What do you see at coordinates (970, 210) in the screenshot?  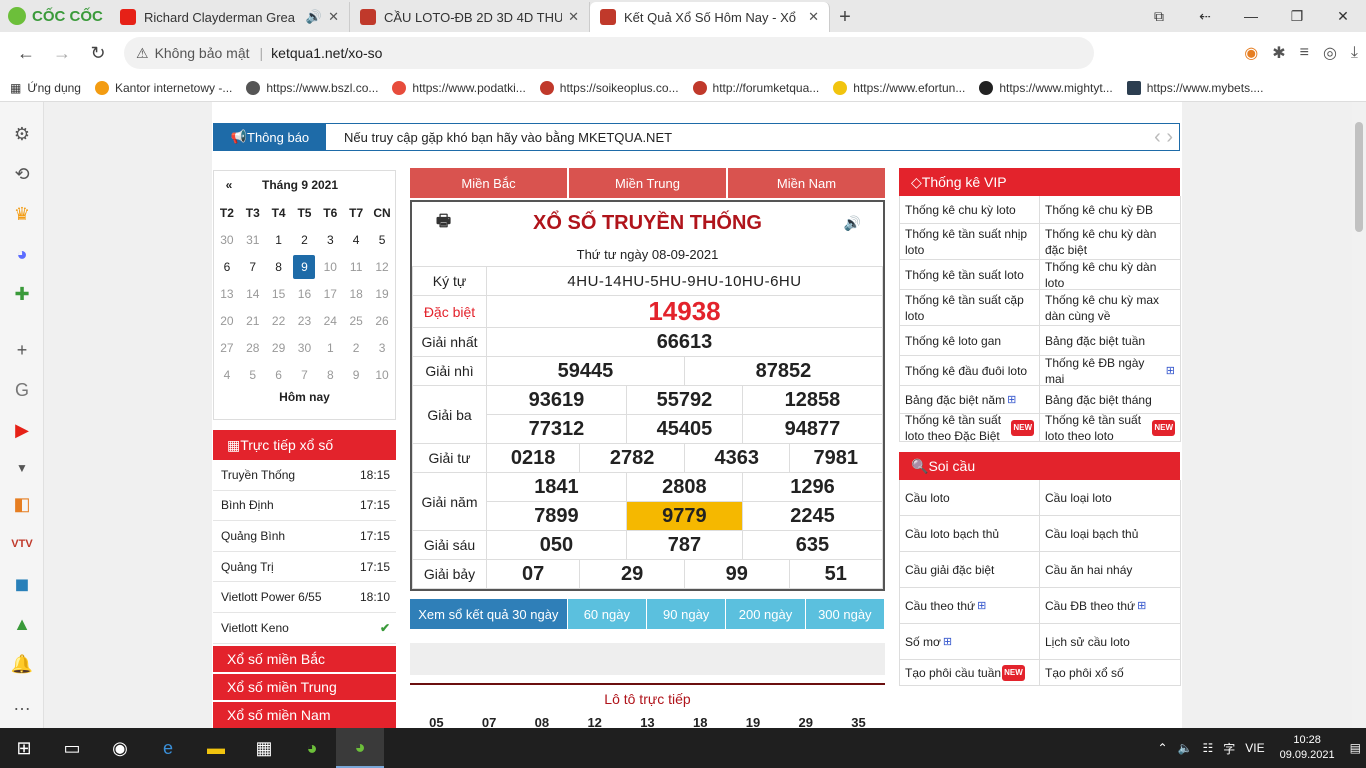 I see `vip-link: Thống kê chu kỳ loto` at bounding box center [970, 210].